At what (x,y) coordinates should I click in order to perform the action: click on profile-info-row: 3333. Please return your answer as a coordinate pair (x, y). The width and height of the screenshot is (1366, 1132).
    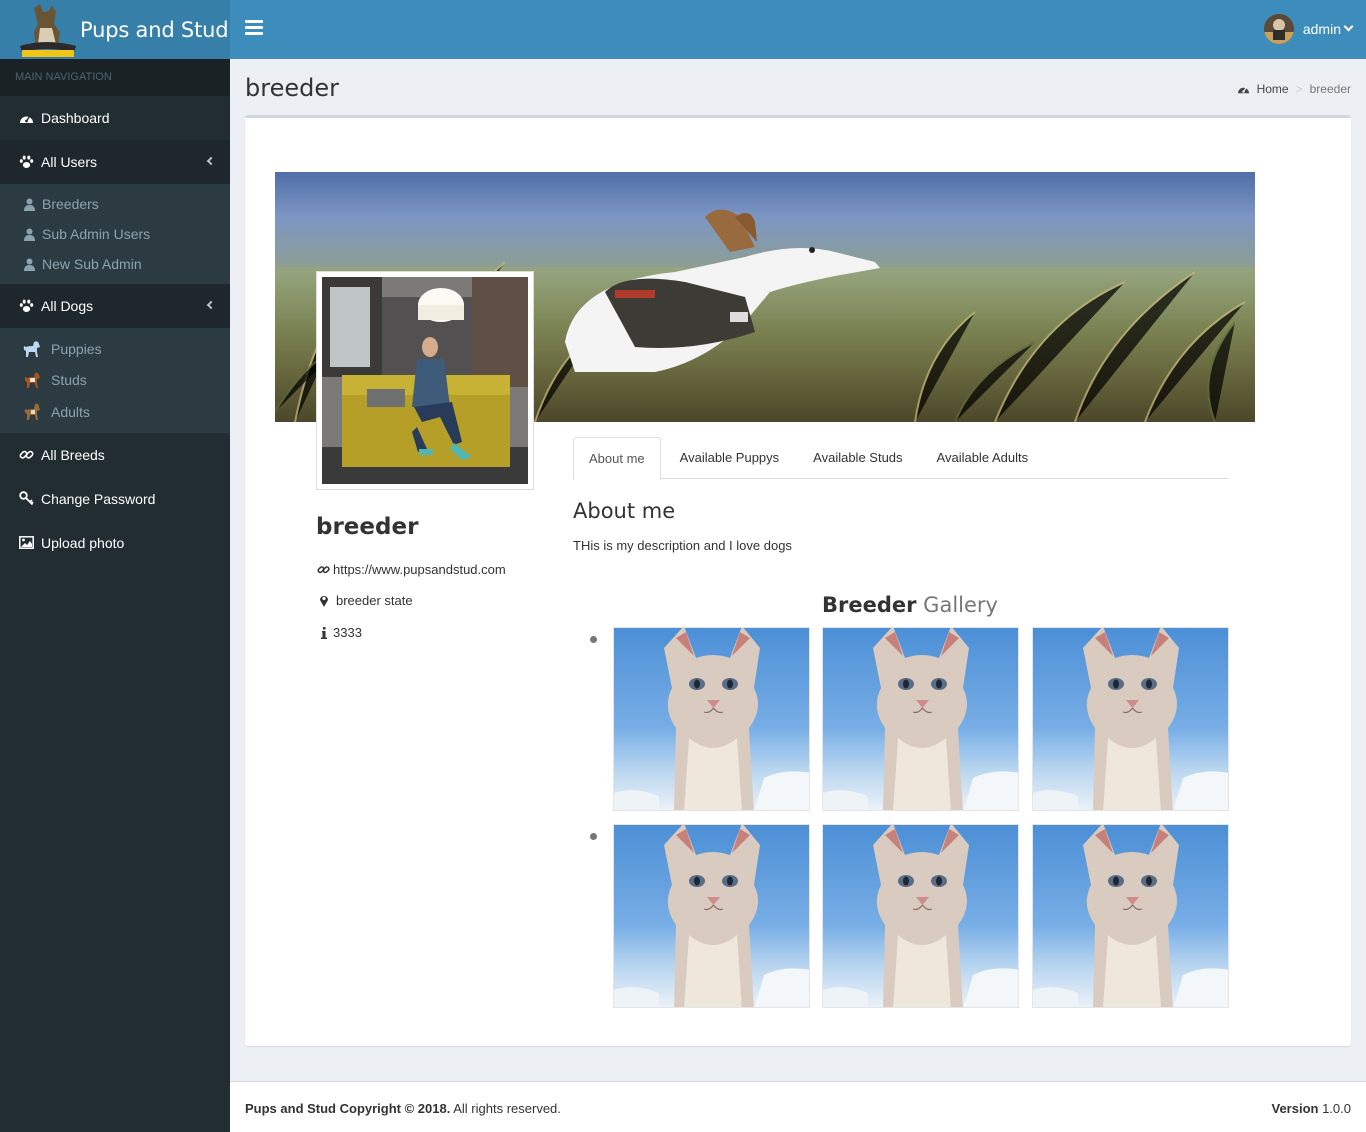
    Looking at the image, I should click on (339, 632).